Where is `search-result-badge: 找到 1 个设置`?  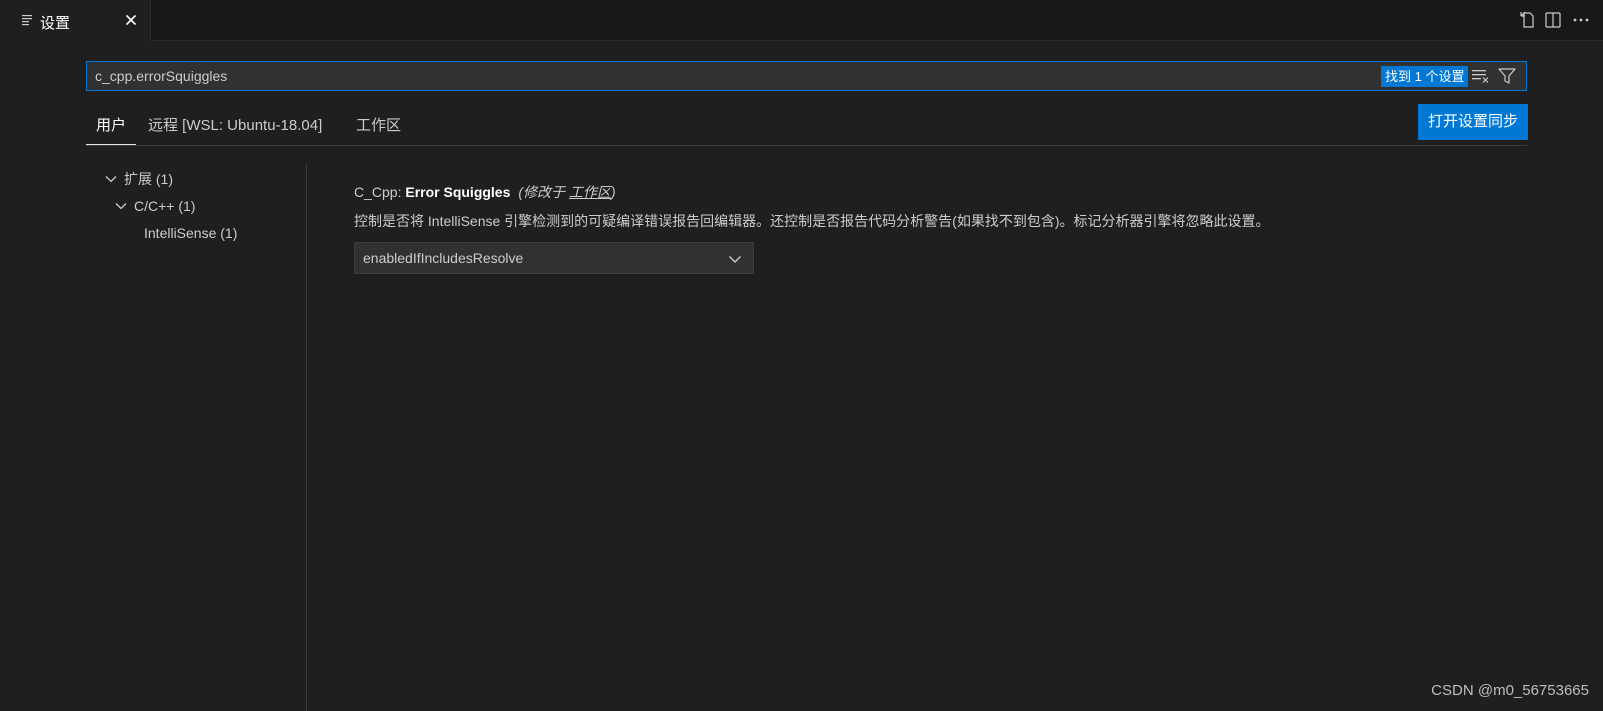
search-result-badge: 找到 1 个设置 is located at coordinates (1425, 76).